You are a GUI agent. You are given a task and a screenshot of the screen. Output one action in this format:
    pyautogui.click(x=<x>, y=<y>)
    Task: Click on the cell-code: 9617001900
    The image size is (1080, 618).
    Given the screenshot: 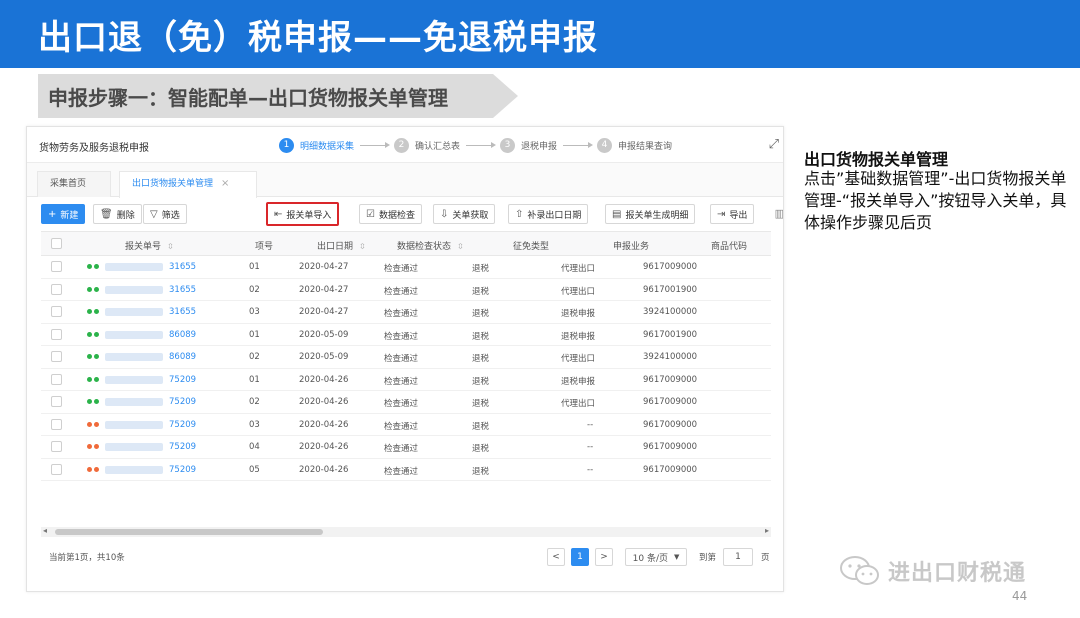 What is the action you would take?
    pyautogui.click(x=670, y=289)
    